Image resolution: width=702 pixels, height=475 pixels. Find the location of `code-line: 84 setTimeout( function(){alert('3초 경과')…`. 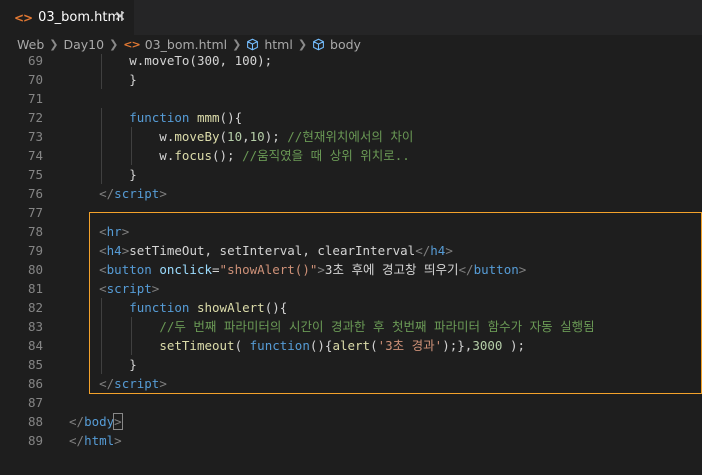

code-line: 84 setTimeout( function(){alert('3초 경과')… is located at coordinates (351, 345).